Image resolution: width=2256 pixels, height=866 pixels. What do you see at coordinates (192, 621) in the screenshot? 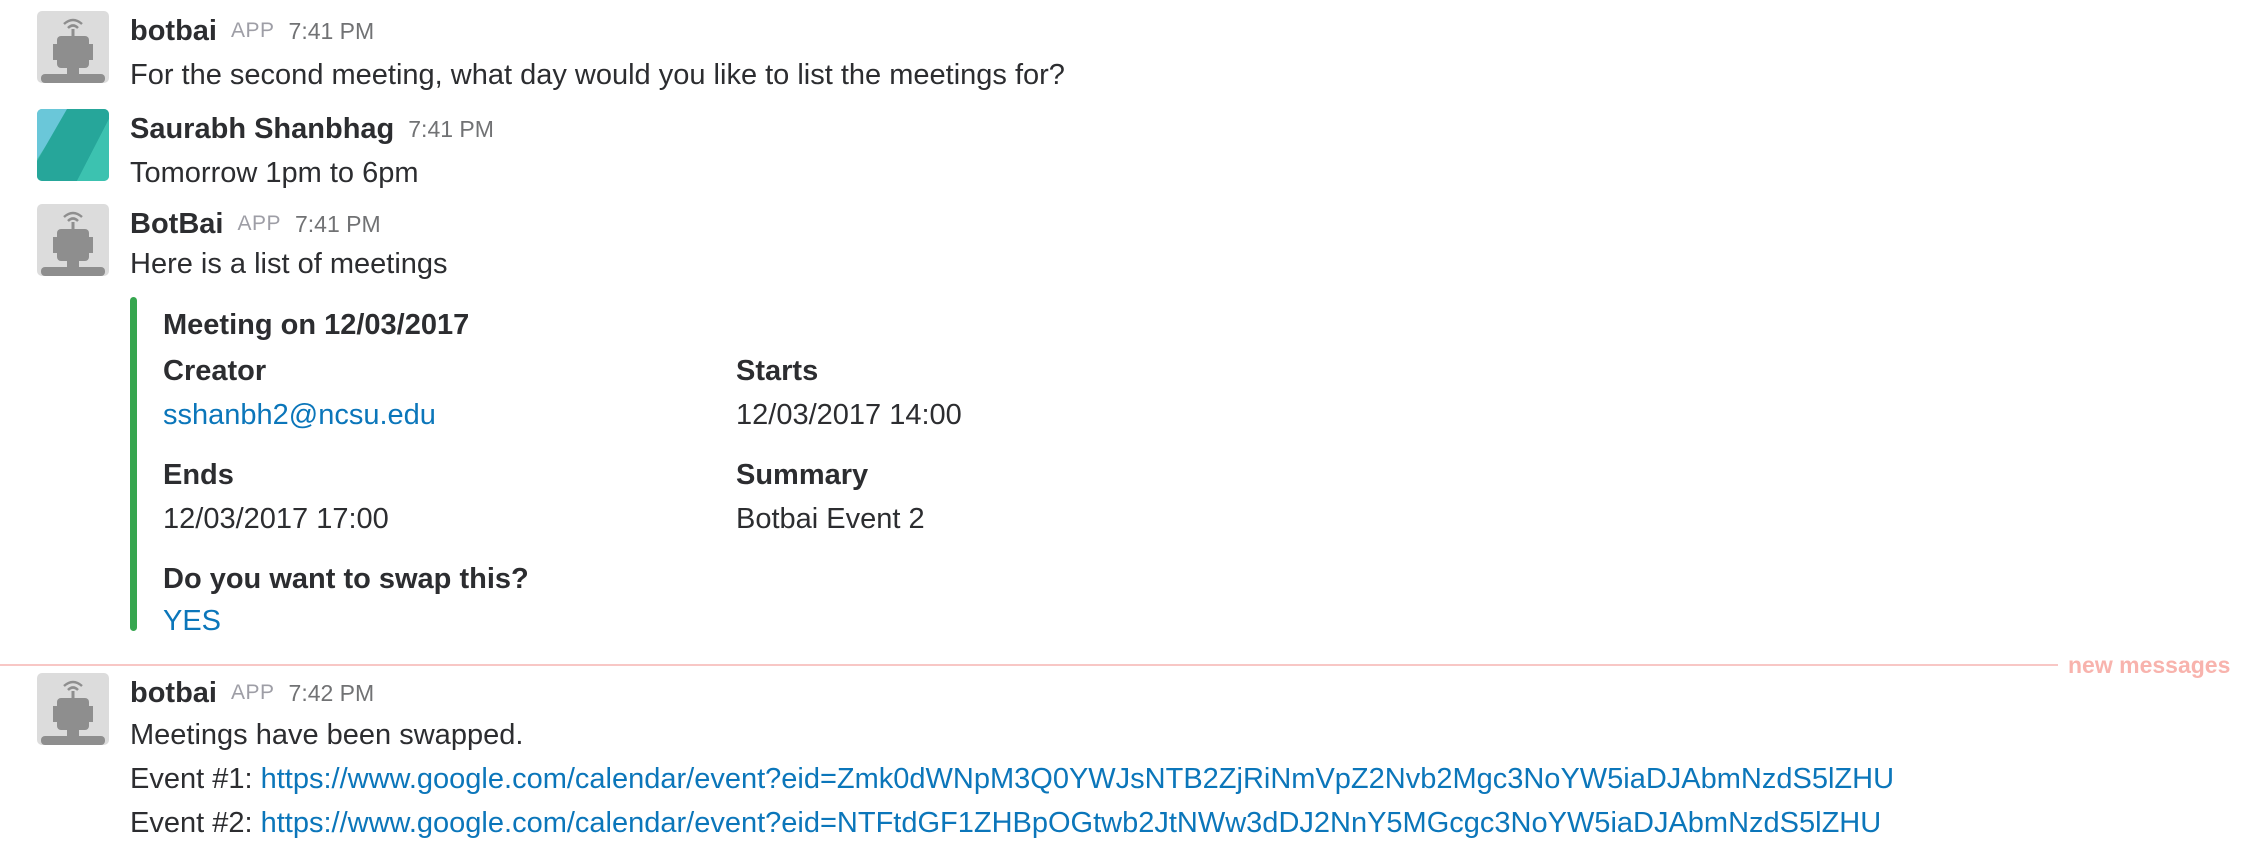
I see `swap-yes-button: YES` at bounding box center [192, 621].